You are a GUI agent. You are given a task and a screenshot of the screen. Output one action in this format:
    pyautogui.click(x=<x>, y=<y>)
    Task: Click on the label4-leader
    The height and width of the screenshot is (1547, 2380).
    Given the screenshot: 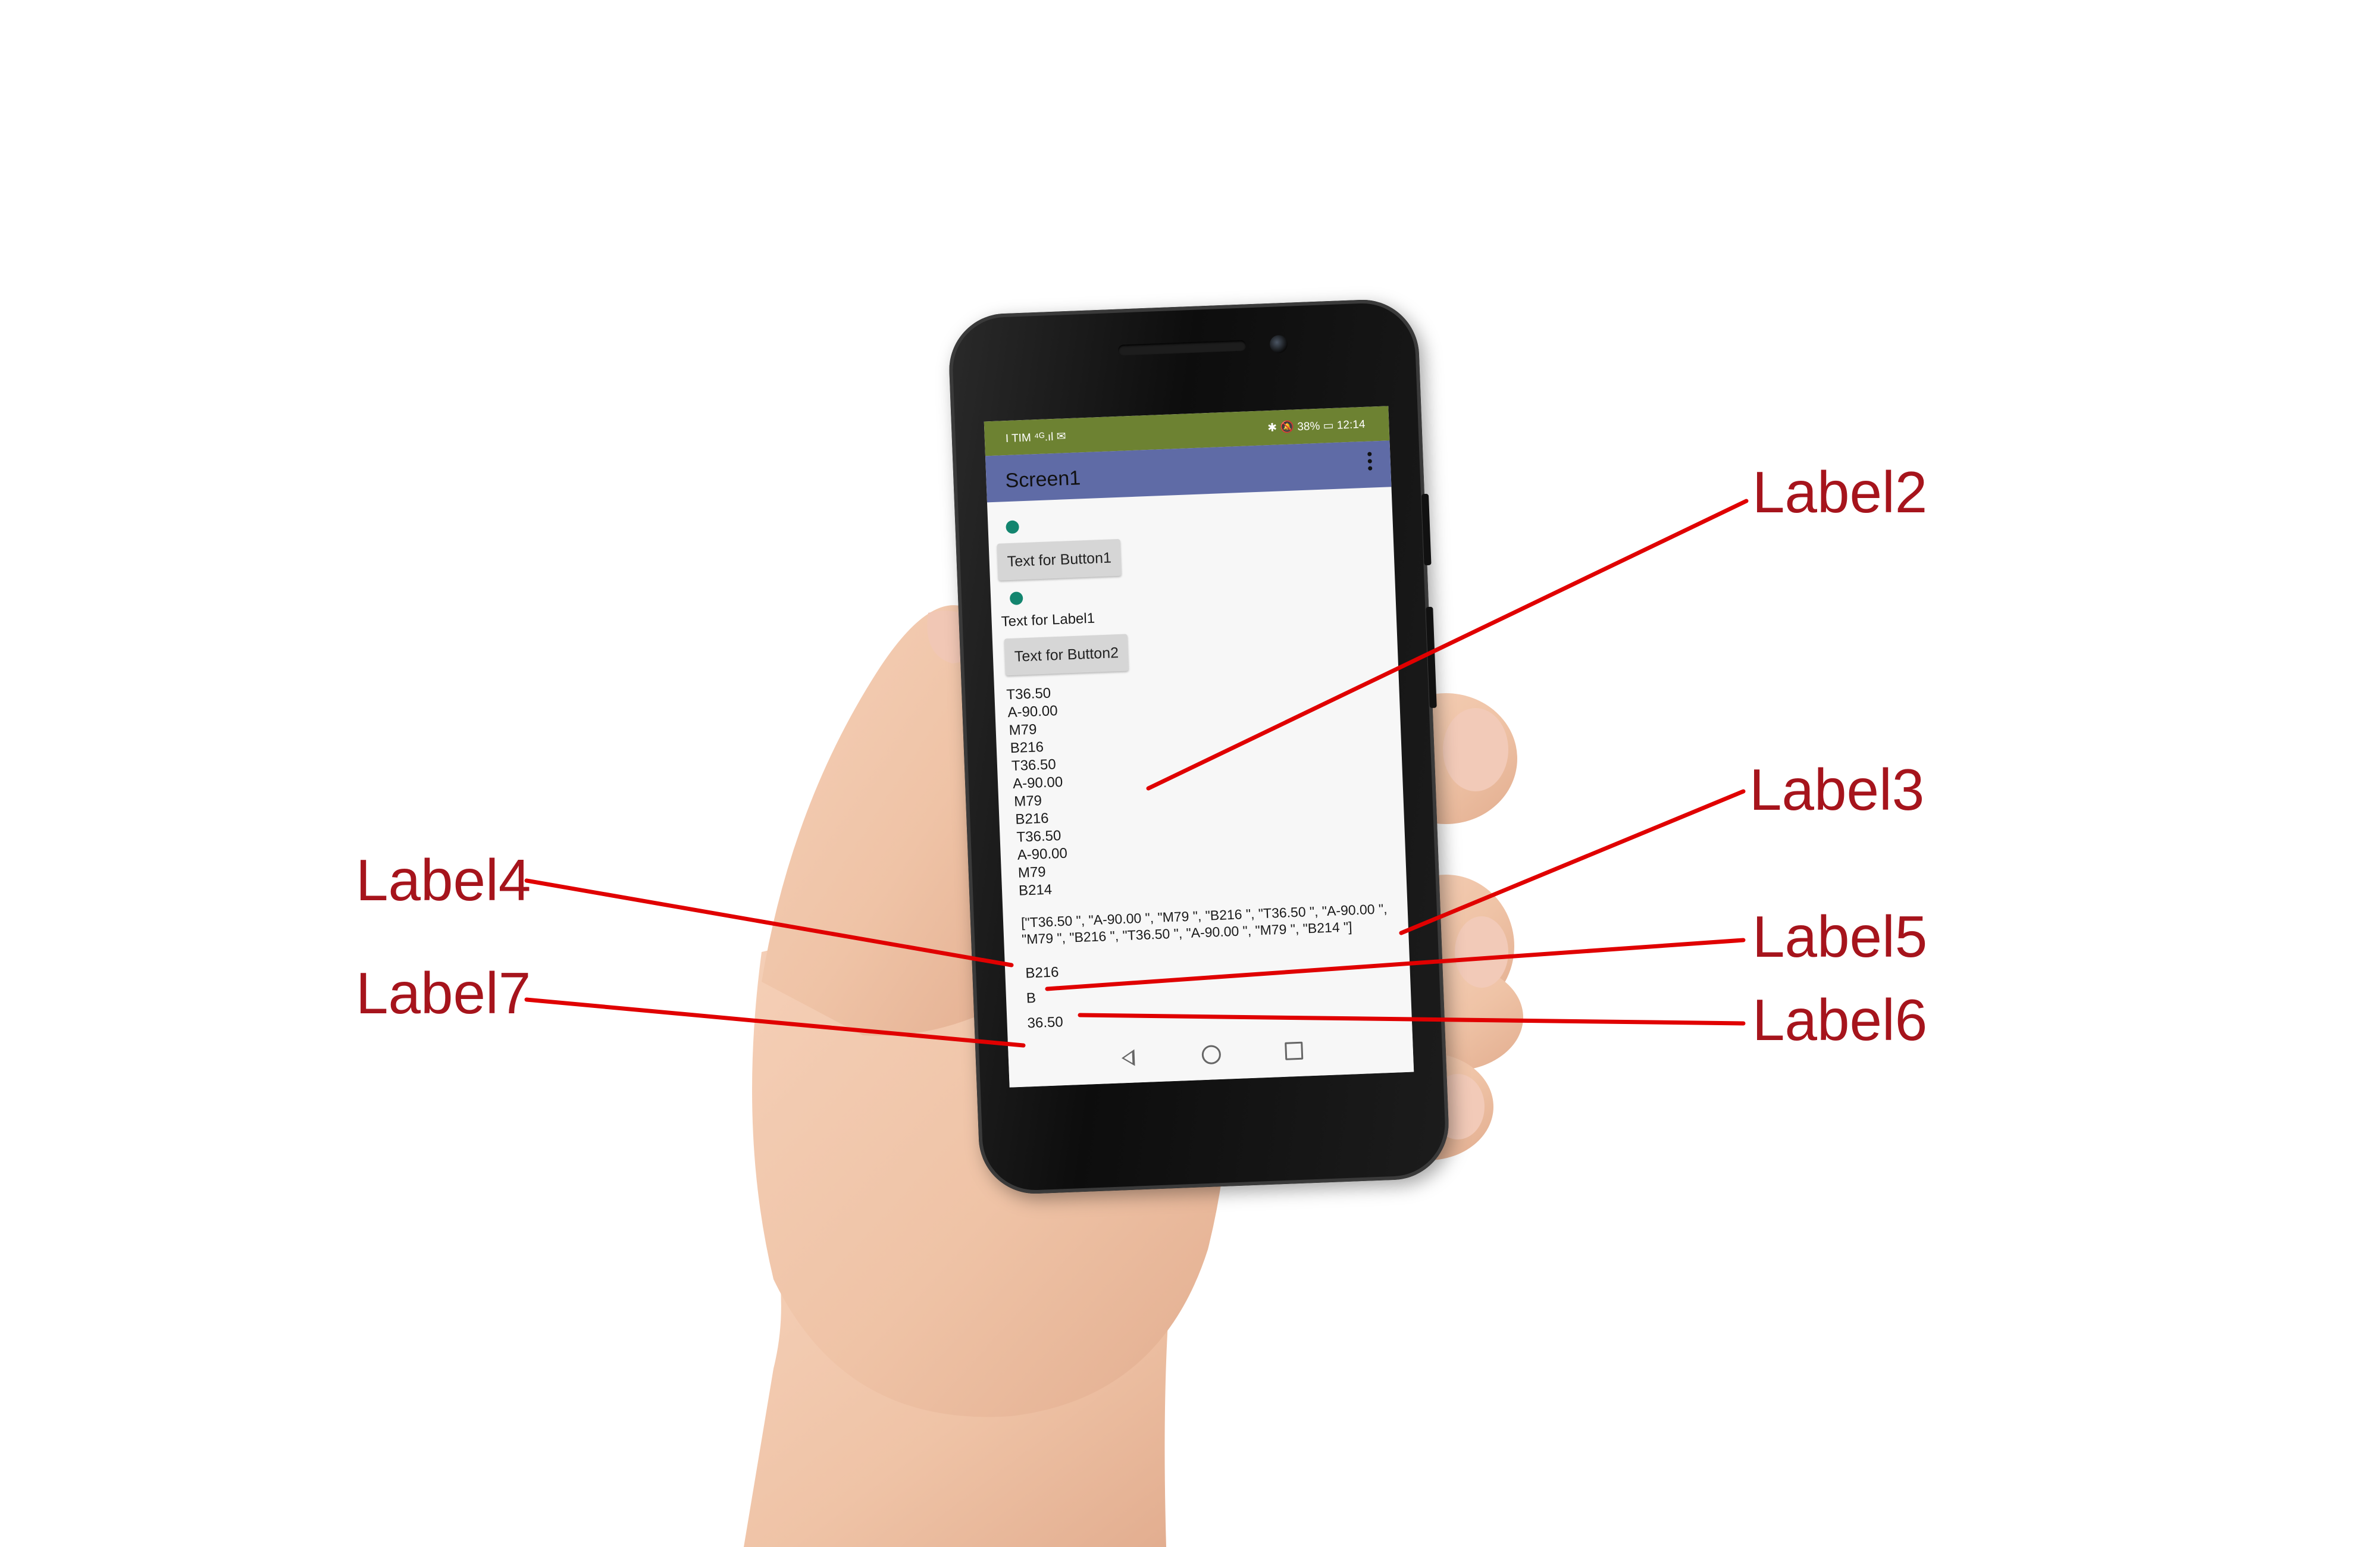 What is the action you would take?
    pyautogui.click(x=769, y=922)
    